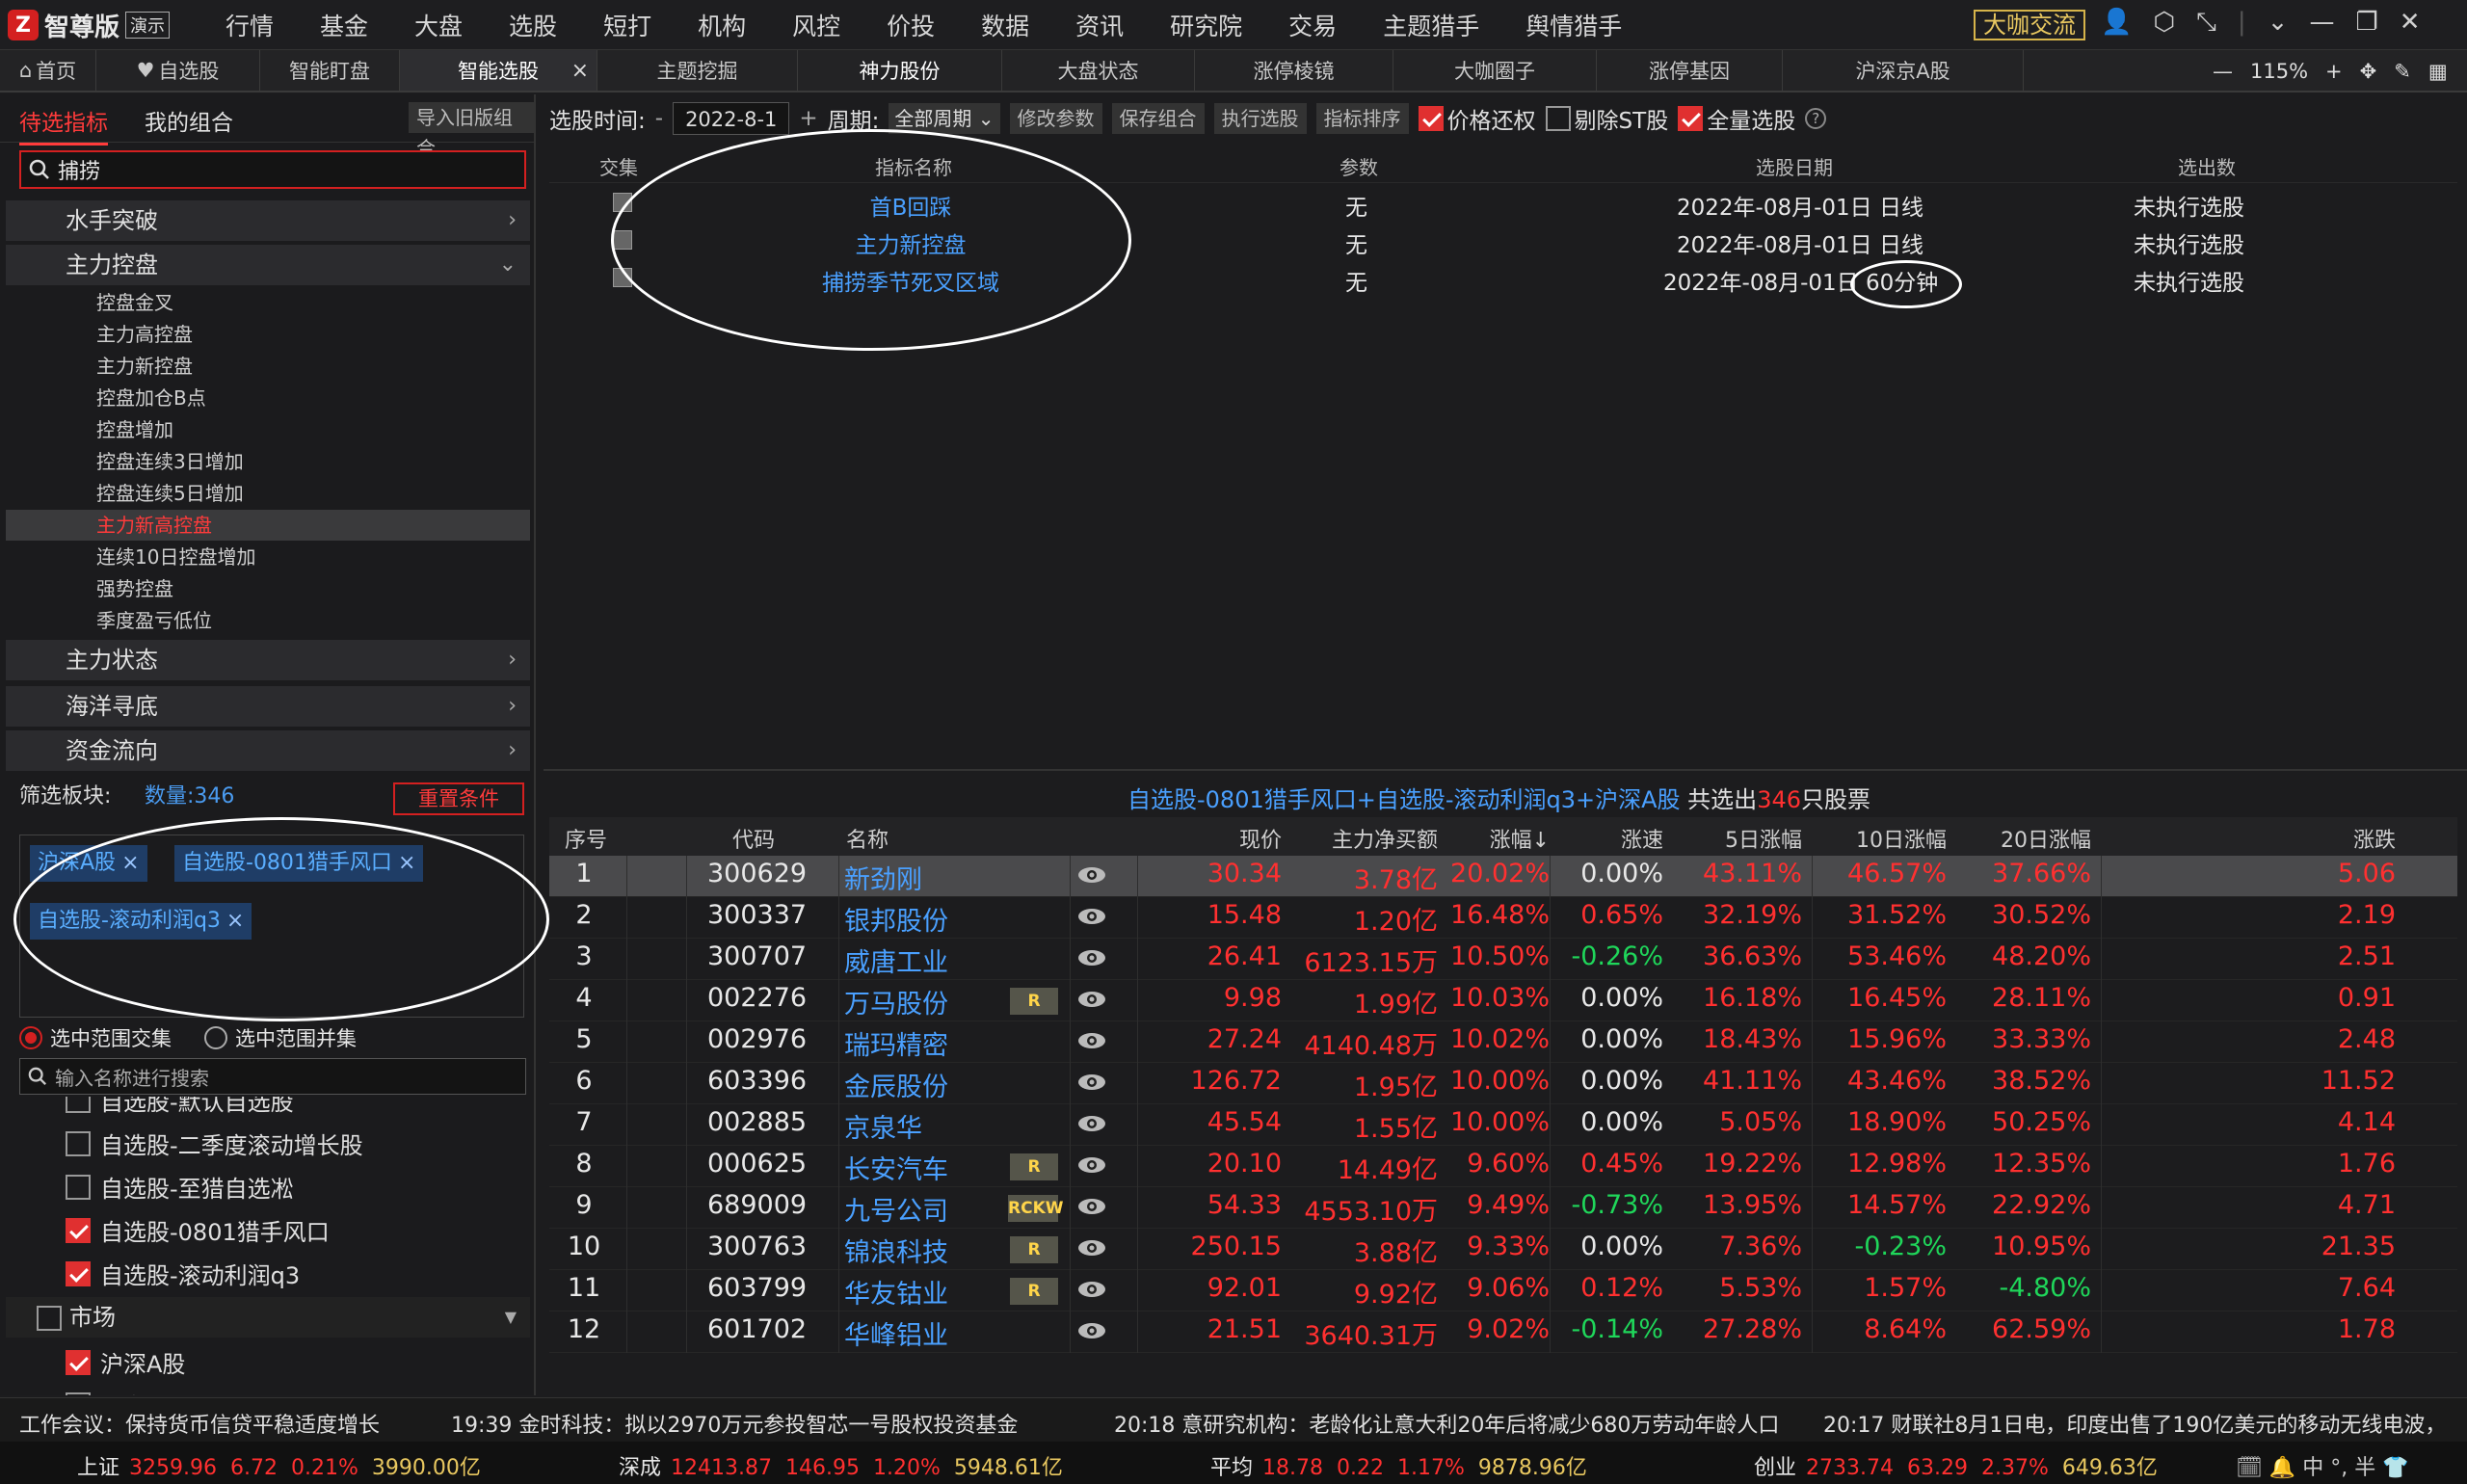 The image size is (2467, 1484). Describe the element at coordinates (268, 706) in the screenshot. I see `category-3: 海洋寻底 ›` at that location.